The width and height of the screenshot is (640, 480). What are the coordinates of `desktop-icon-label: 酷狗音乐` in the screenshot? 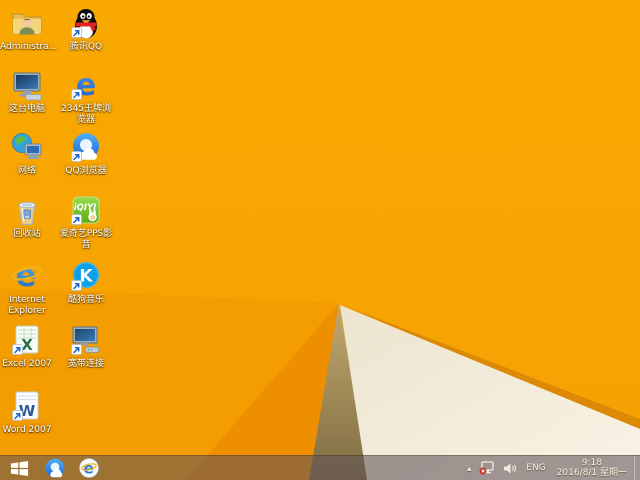 It's located at (85, 300).